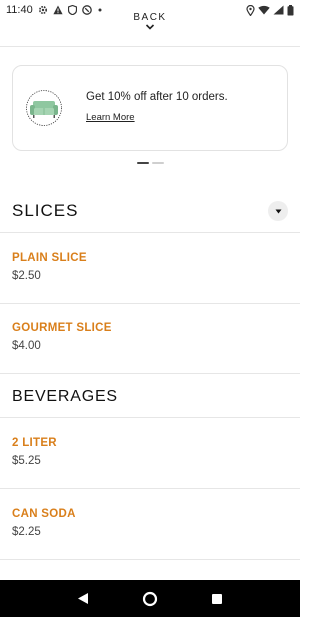 The image size is (320, 617). What do you see at coordinates (26, 461) in the screenshot?
I see `item-price: $5.25` at bounding box center [26, 461].